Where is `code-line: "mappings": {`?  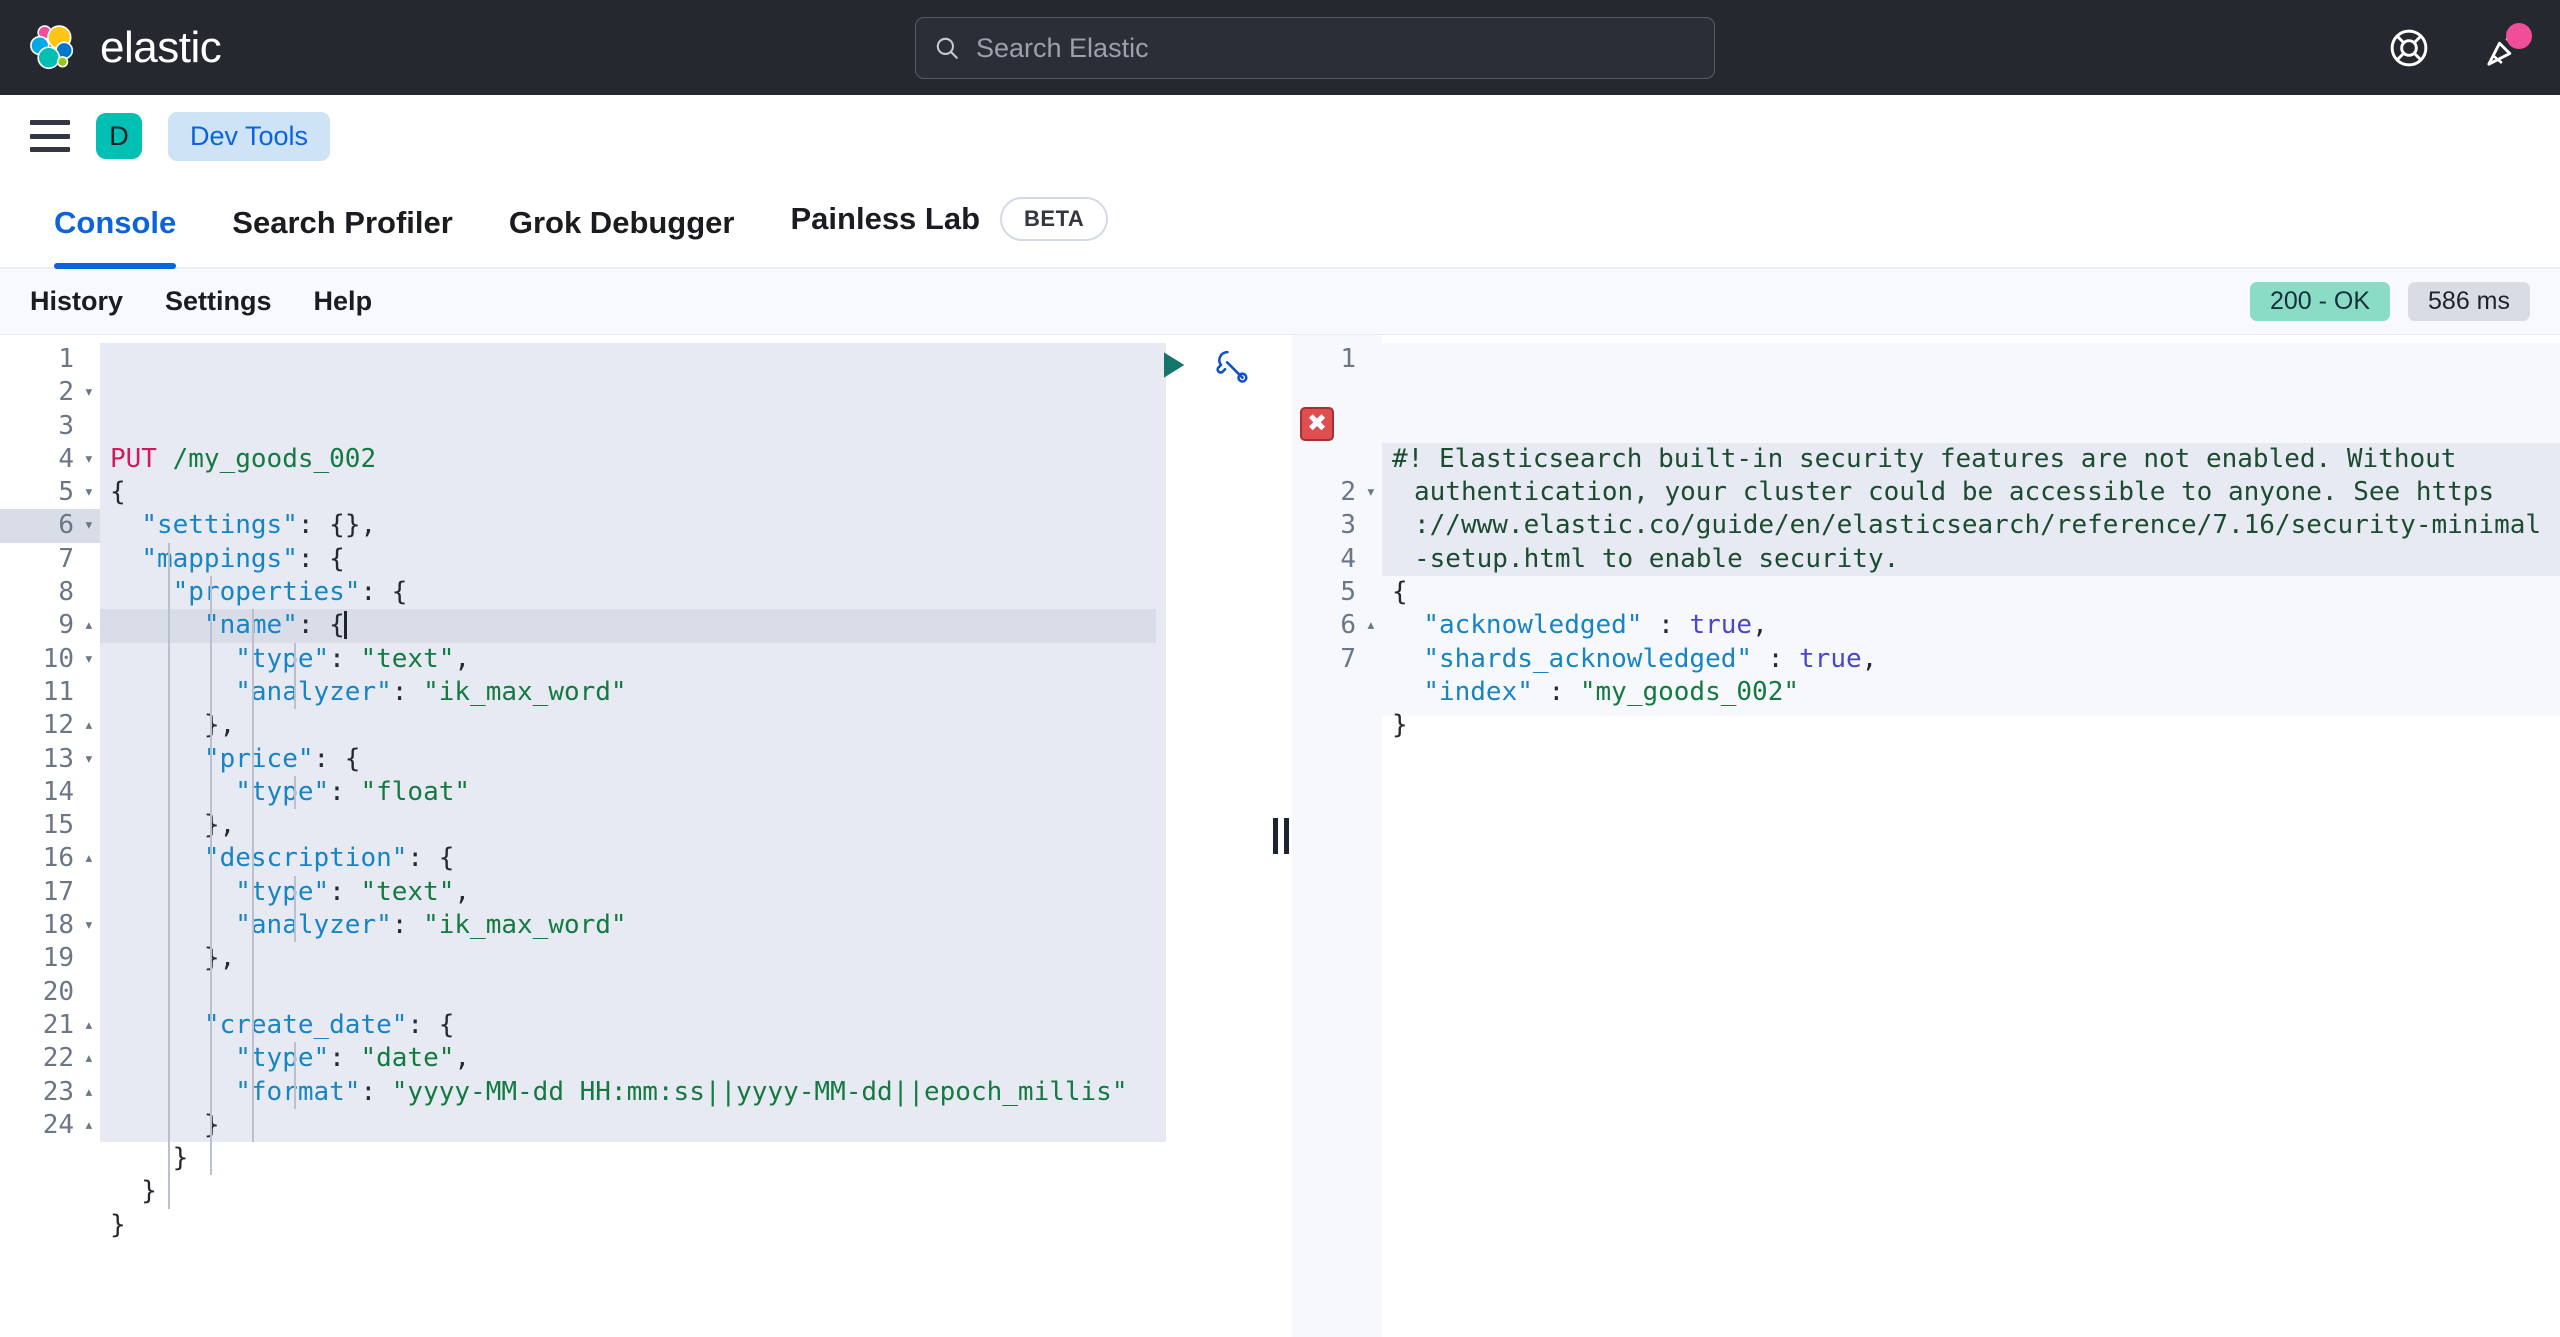 code-line: "mappings": { is located at coordinates (685, 559).